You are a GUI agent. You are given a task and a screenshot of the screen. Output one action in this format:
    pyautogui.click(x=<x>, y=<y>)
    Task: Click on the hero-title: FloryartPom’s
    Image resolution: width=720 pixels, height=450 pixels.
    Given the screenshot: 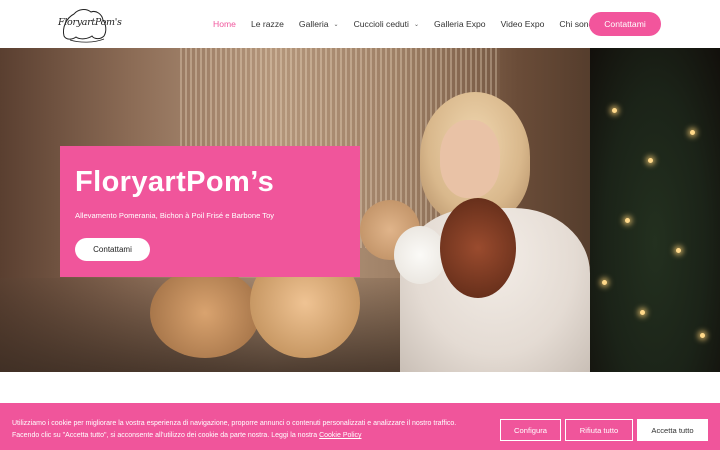 What is the action you would take?
    pyautogui.click(x=175, y=182)
    